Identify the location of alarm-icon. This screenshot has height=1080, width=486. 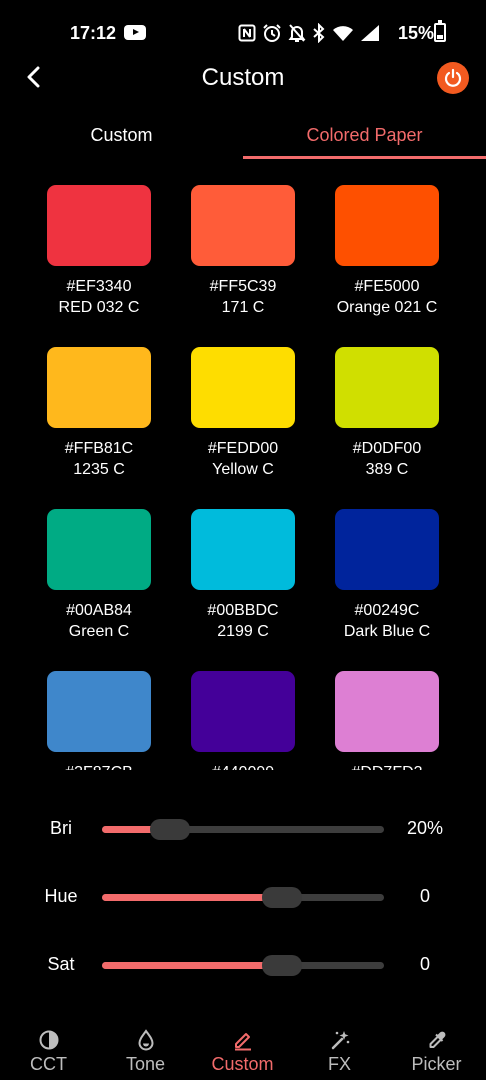
(272, 33).